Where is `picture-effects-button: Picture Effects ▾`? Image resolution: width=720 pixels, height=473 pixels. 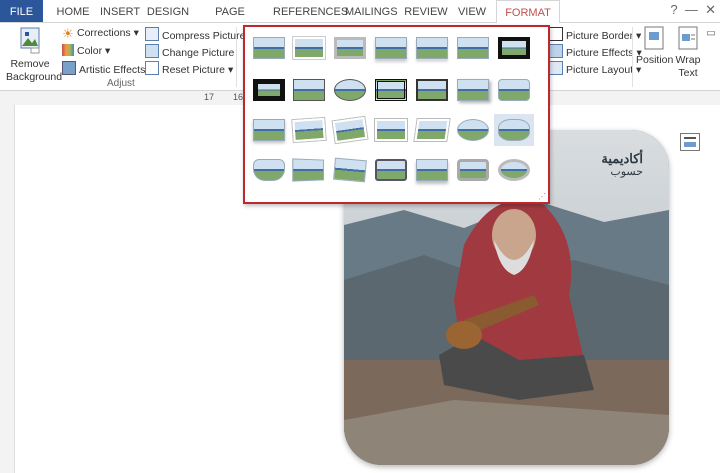 picture-effects-button: Picture Effects ▾ is located at coordinates (595, 52).